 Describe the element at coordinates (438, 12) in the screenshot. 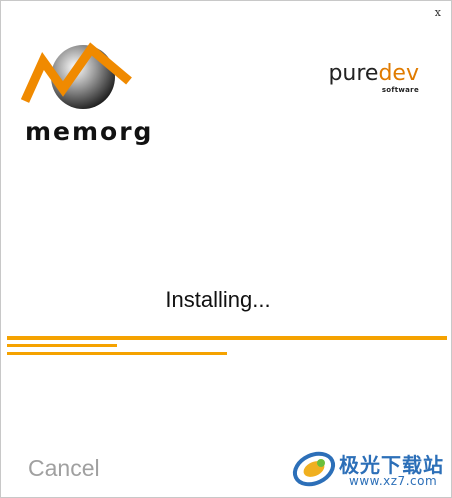

I see `close-button: x` at that location.